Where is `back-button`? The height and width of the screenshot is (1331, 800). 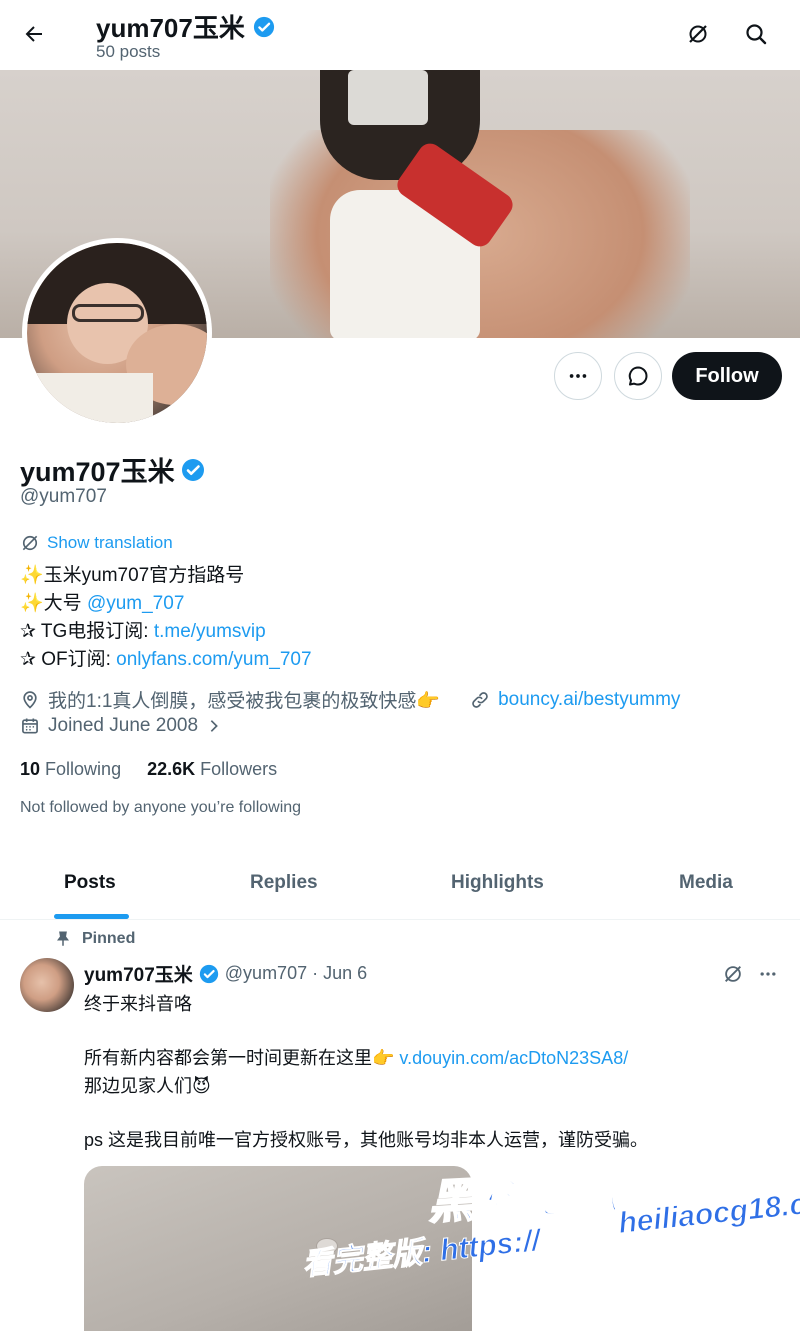
back-button is located at coordinates (34, 34).